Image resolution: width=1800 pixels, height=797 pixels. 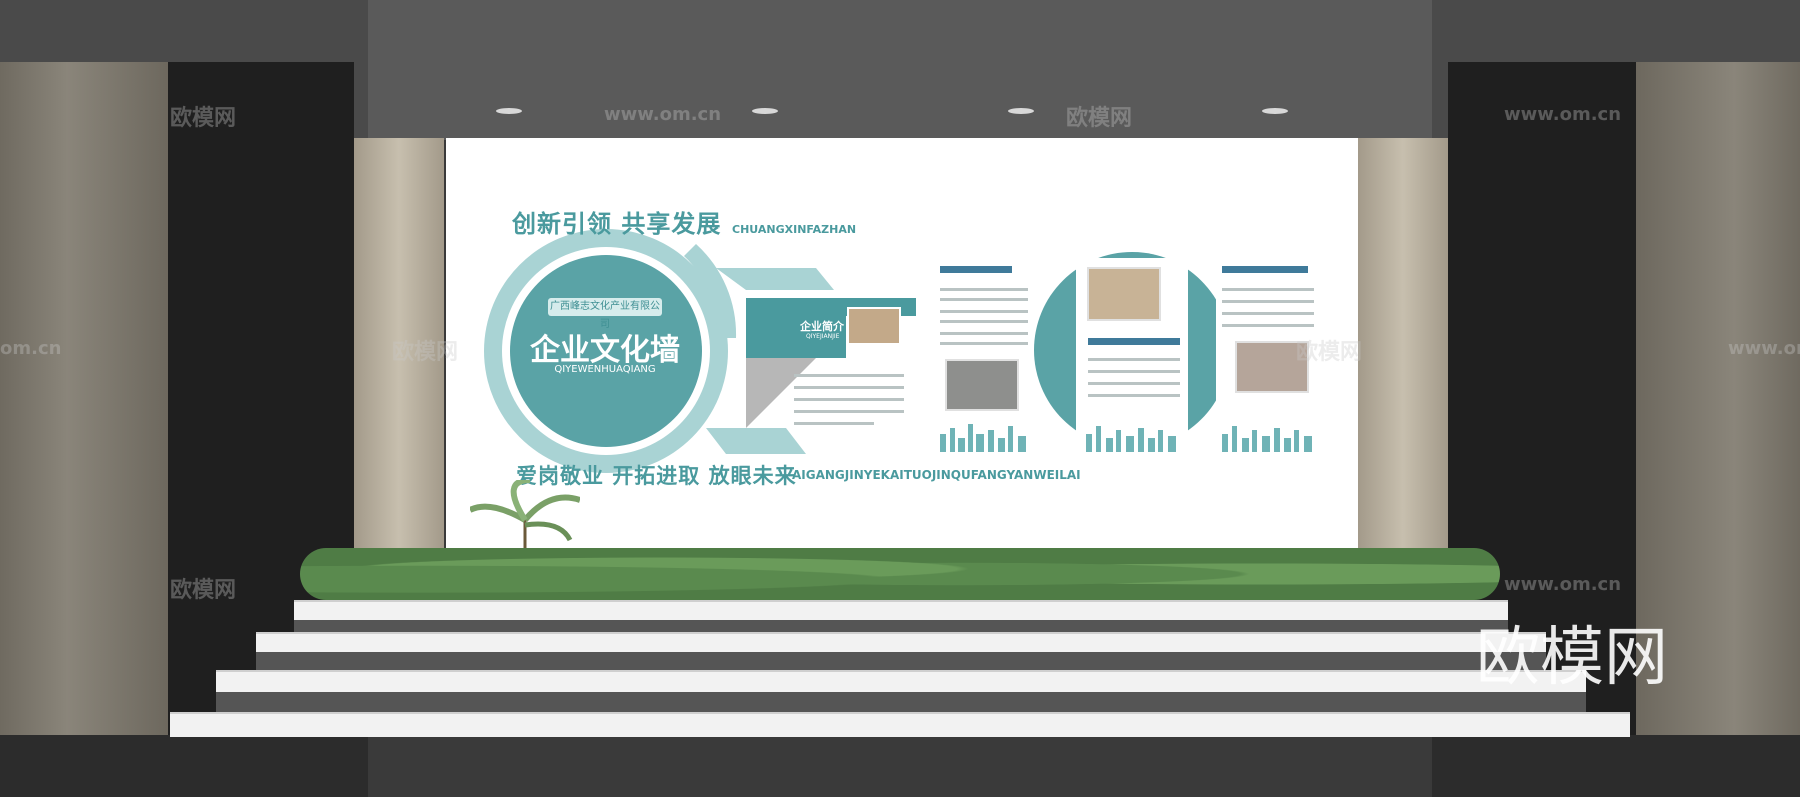 What do you see at coordinates (1124, 294) in the screenshot?
I see `panel-2-photo` at bounding box center [1124, 294].